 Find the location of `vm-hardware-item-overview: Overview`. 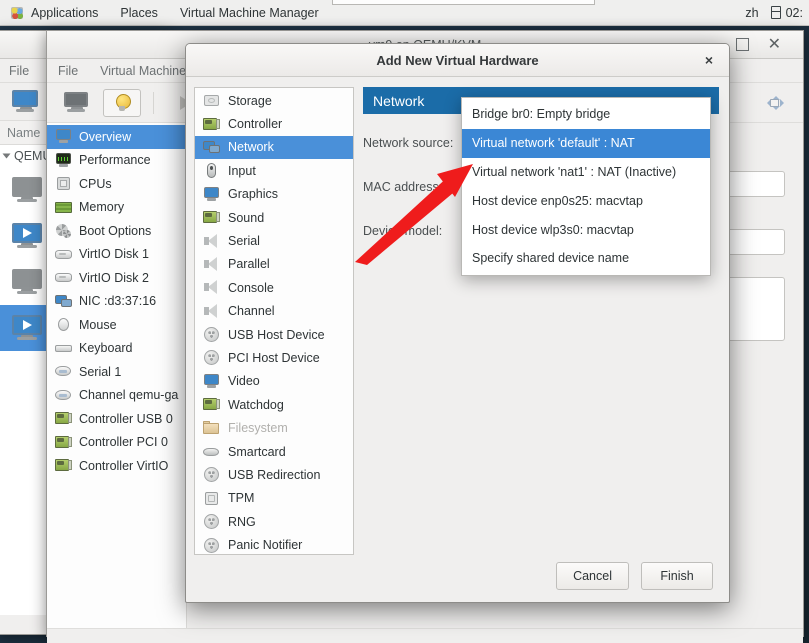

vm-hardware-item-overview: Overview is located at coordinates (116, 137).